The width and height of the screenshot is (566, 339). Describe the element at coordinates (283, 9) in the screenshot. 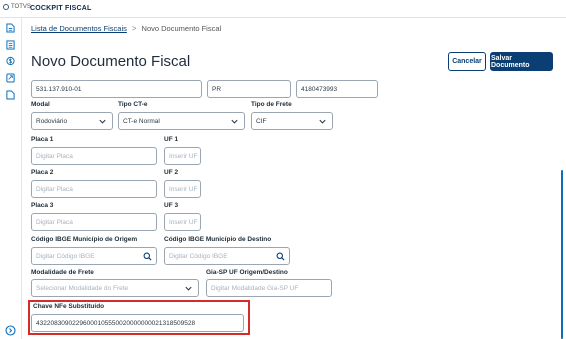

I see `top-bar: TOTVS COCKPIT FISCAL` at that location.